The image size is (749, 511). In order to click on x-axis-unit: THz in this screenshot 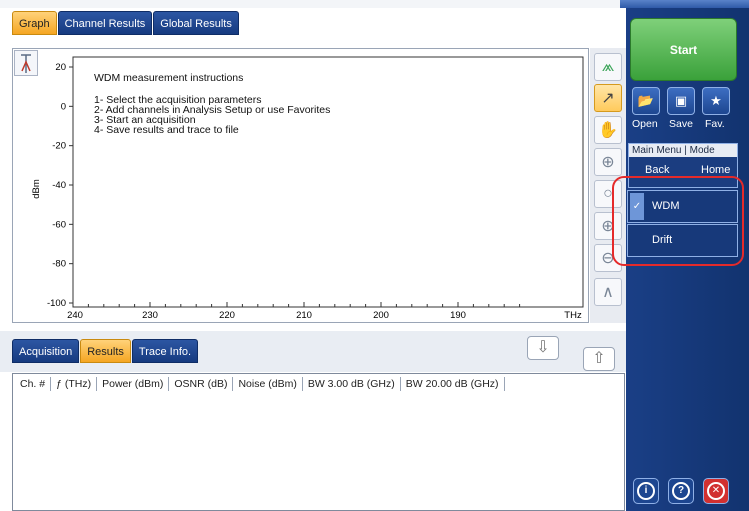, I will do `click(573, 315)`.